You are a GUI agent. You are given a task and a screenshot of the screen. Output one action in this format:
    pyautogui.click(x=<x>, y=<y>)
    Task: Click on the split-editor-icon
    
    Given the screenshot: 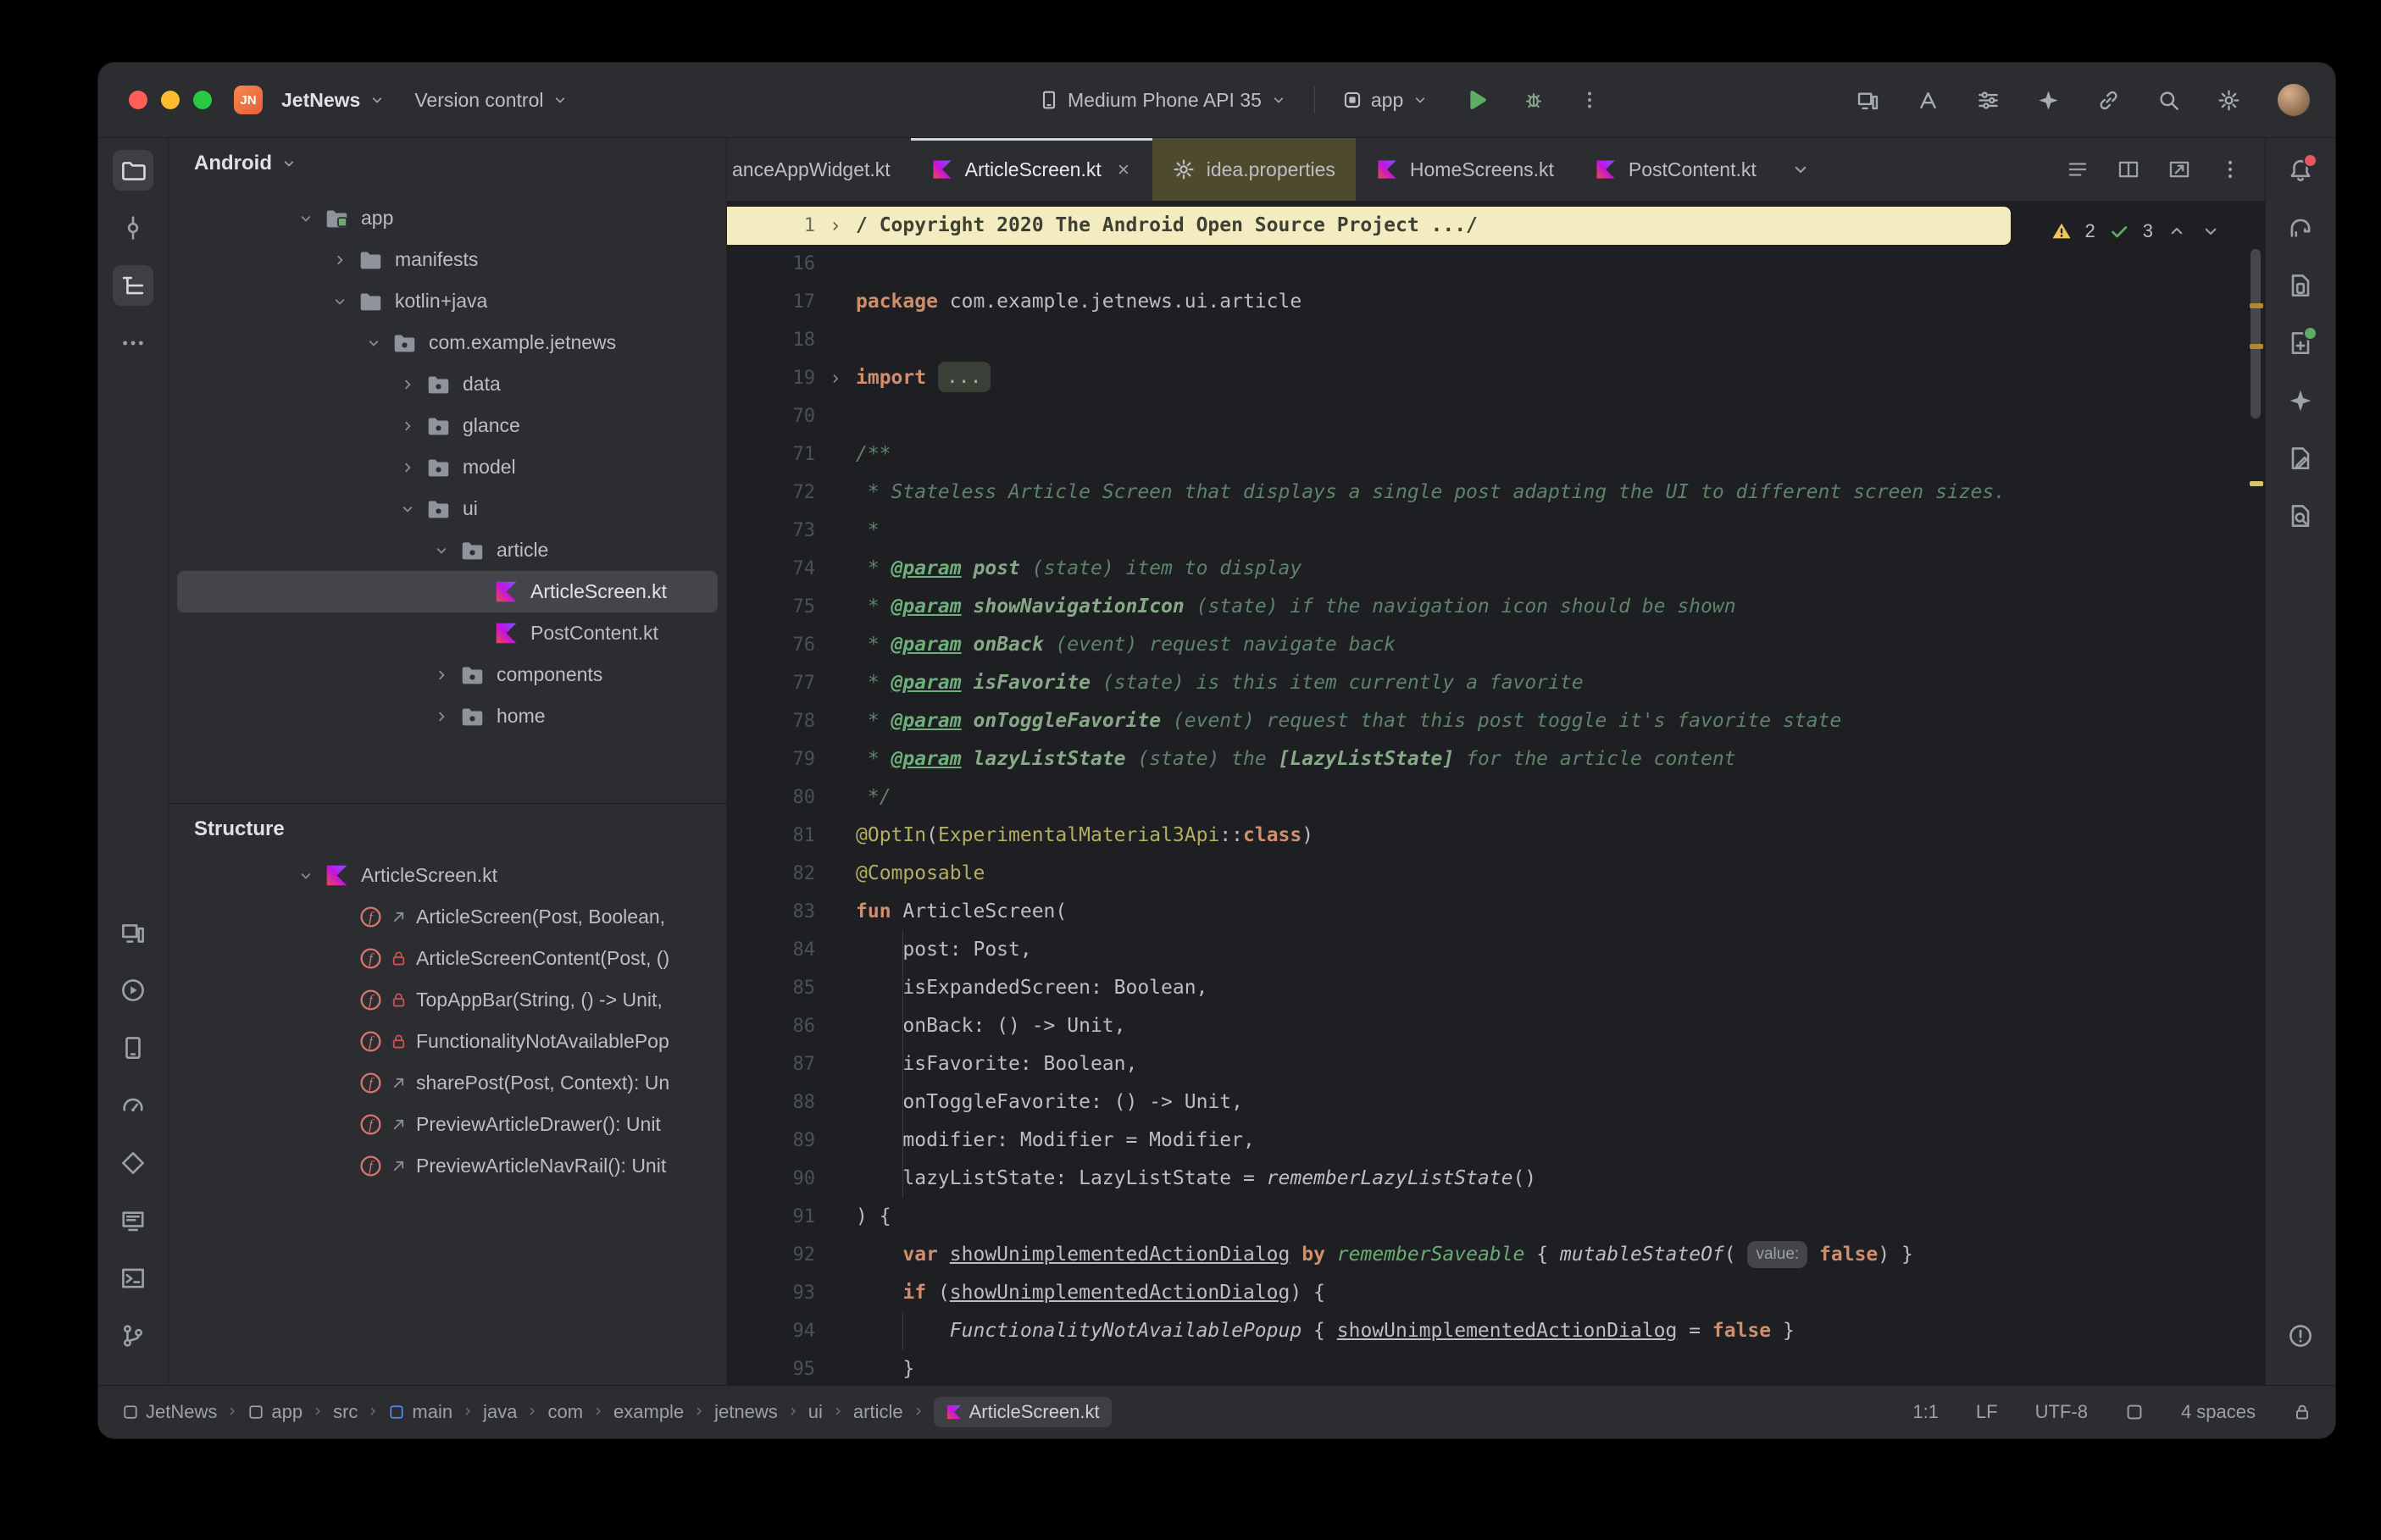 What is the action you would take?
    pyautogui.click(x=2128, y=169)
    